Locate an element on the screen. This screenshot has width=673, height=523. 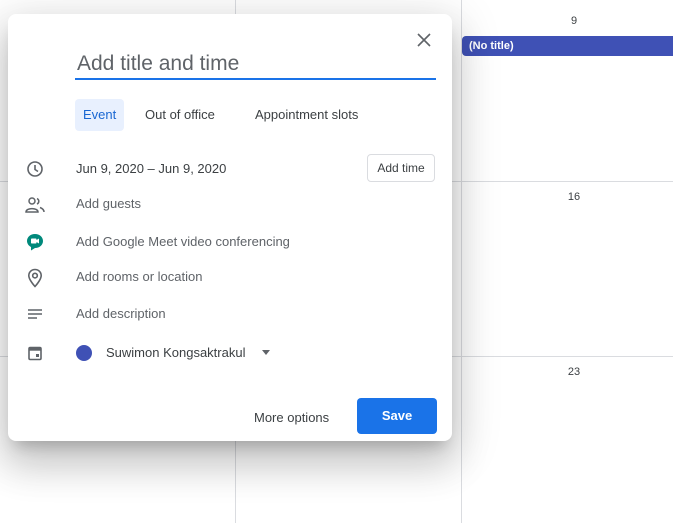
add-guests: Add guests is located at coordinates (108, 203).